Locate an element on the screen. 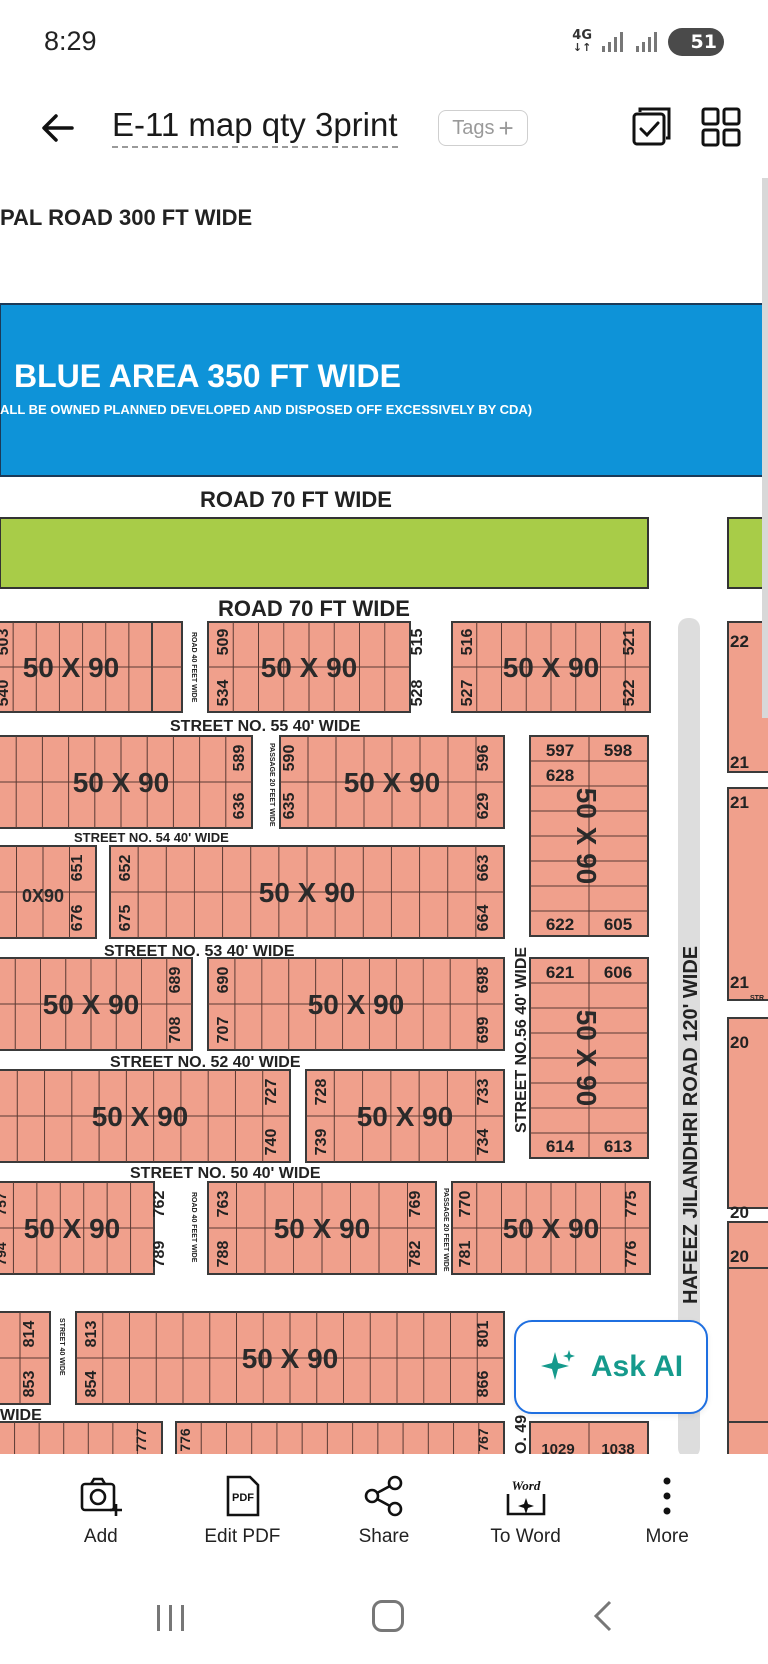 The width and height of the screenshot is (768, 1664). street-55-label: STREET NO. 55 40' WIDE is located at coordinates (265, 726).